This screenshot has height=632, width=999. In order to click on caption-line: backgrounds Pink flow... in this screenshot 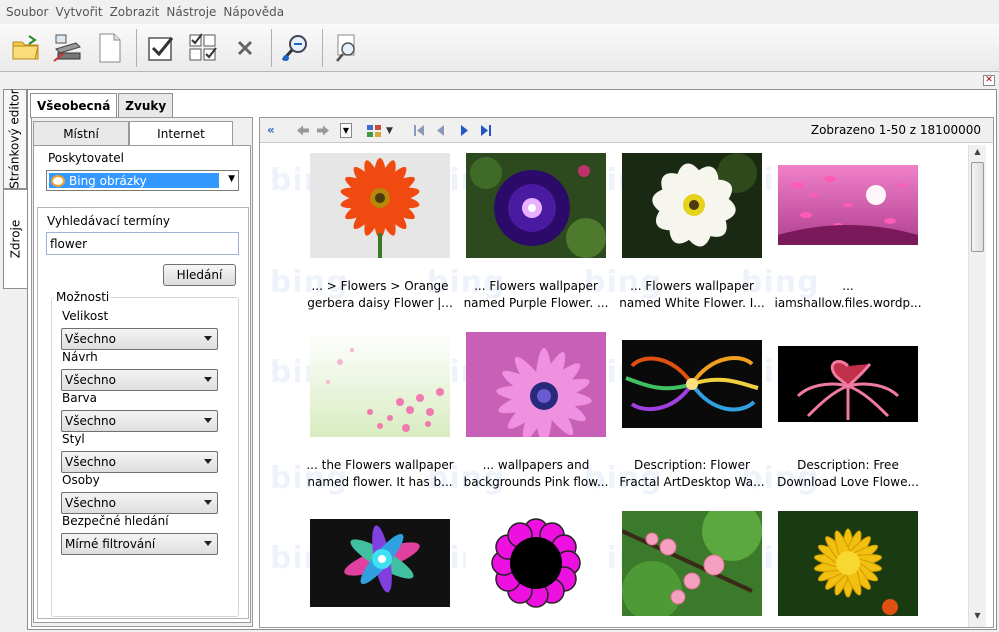, I will do `click(536, 482)`.